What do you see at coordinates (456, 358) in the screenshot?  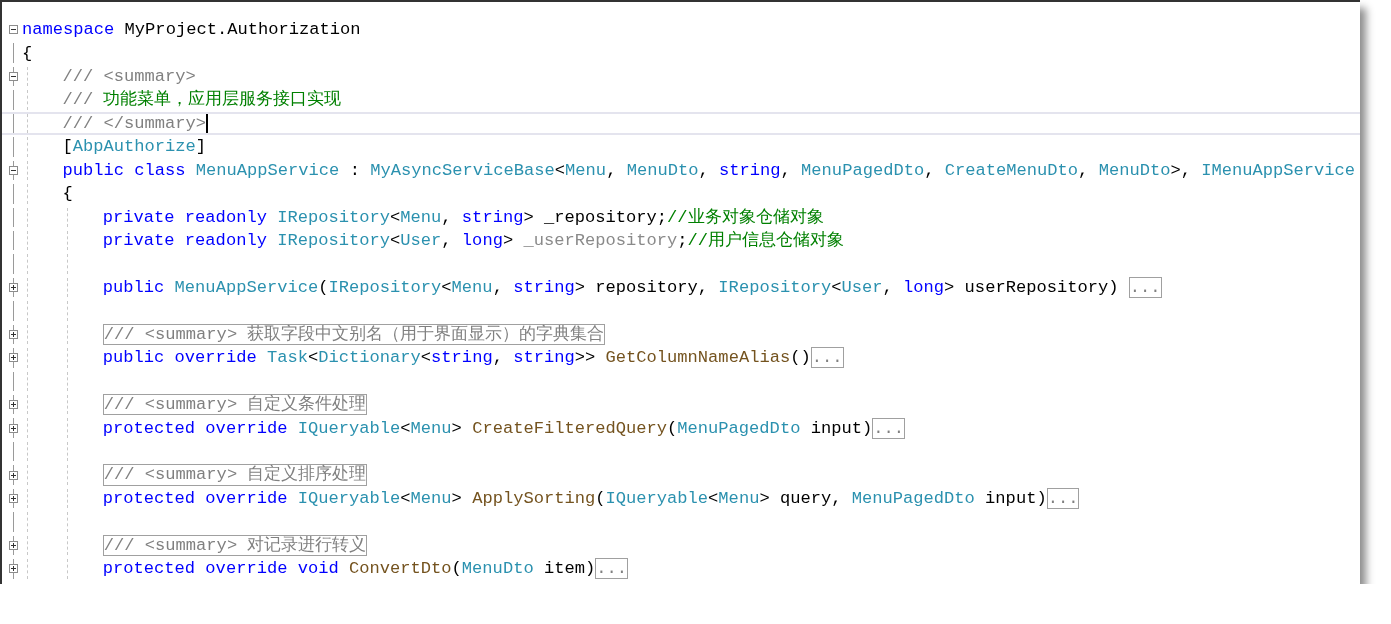 I see `code-text: public override Task<Dictionary<string, string>> GetColumnNameAlias()` at bounding box center [456, 358].